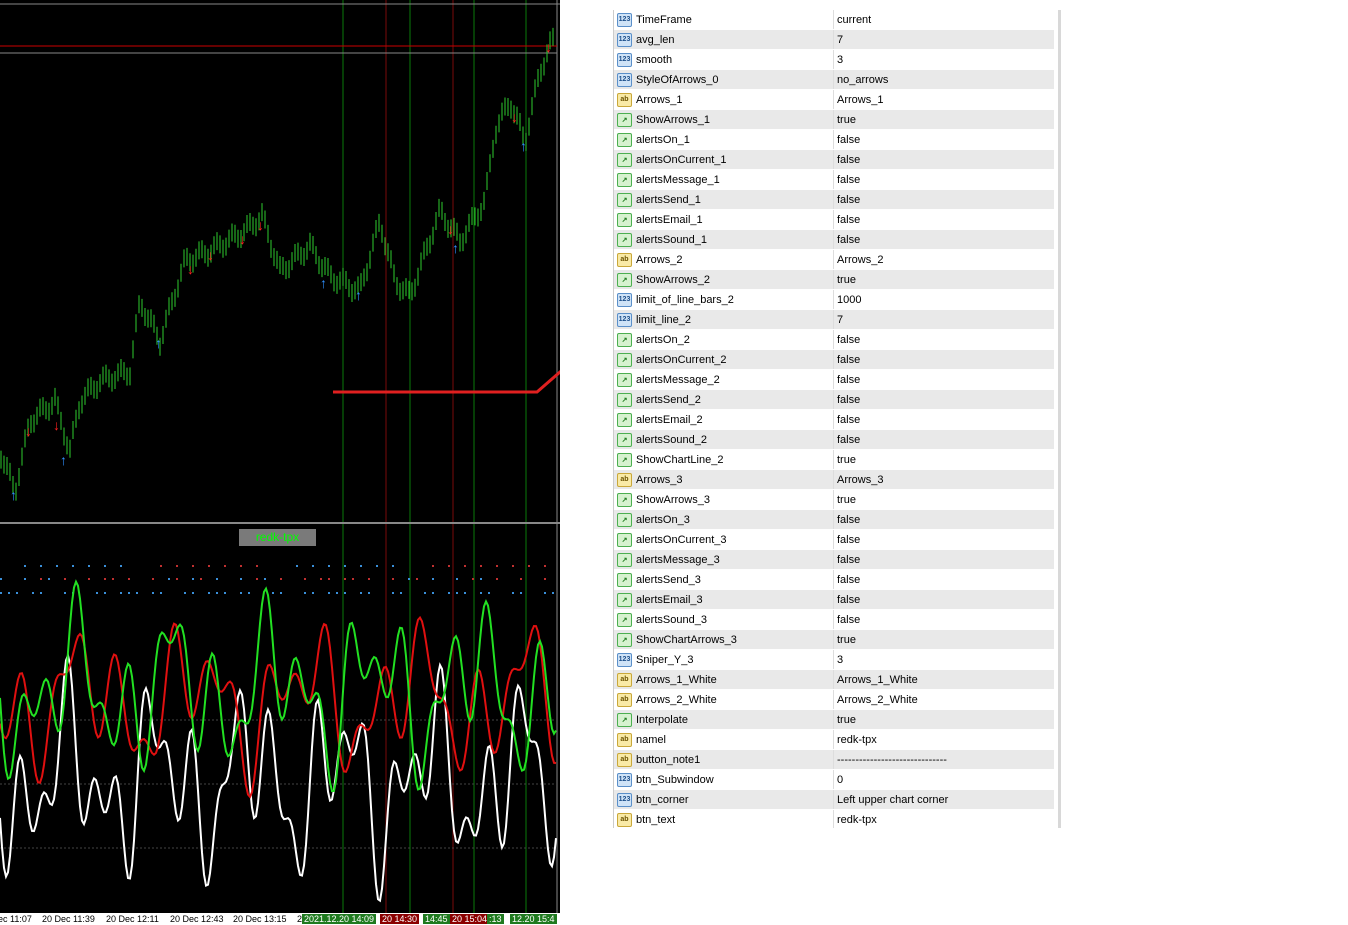 This screenshot has width=1348, height=925. What do you see at coordinates (724, 619) in the screenshot?
I see `property-name-cell: ↗ alertsSound_3` at bounding box center [724, 619].